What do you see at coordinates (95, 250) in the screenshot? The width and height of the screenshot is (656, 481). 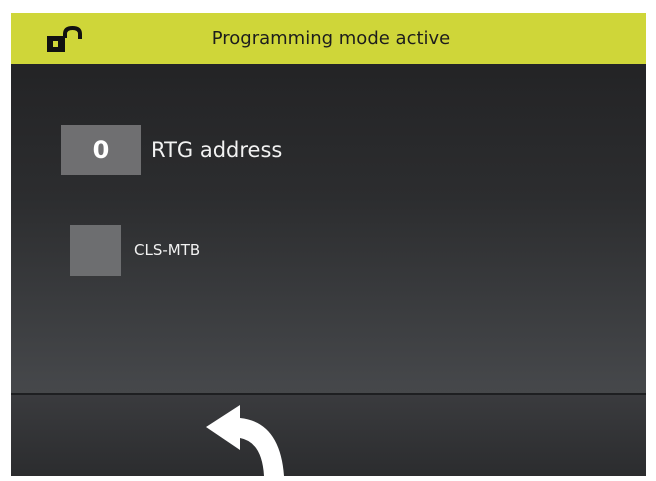 I see `cls-mtb-checkbox` at bounding box center [95, 250].